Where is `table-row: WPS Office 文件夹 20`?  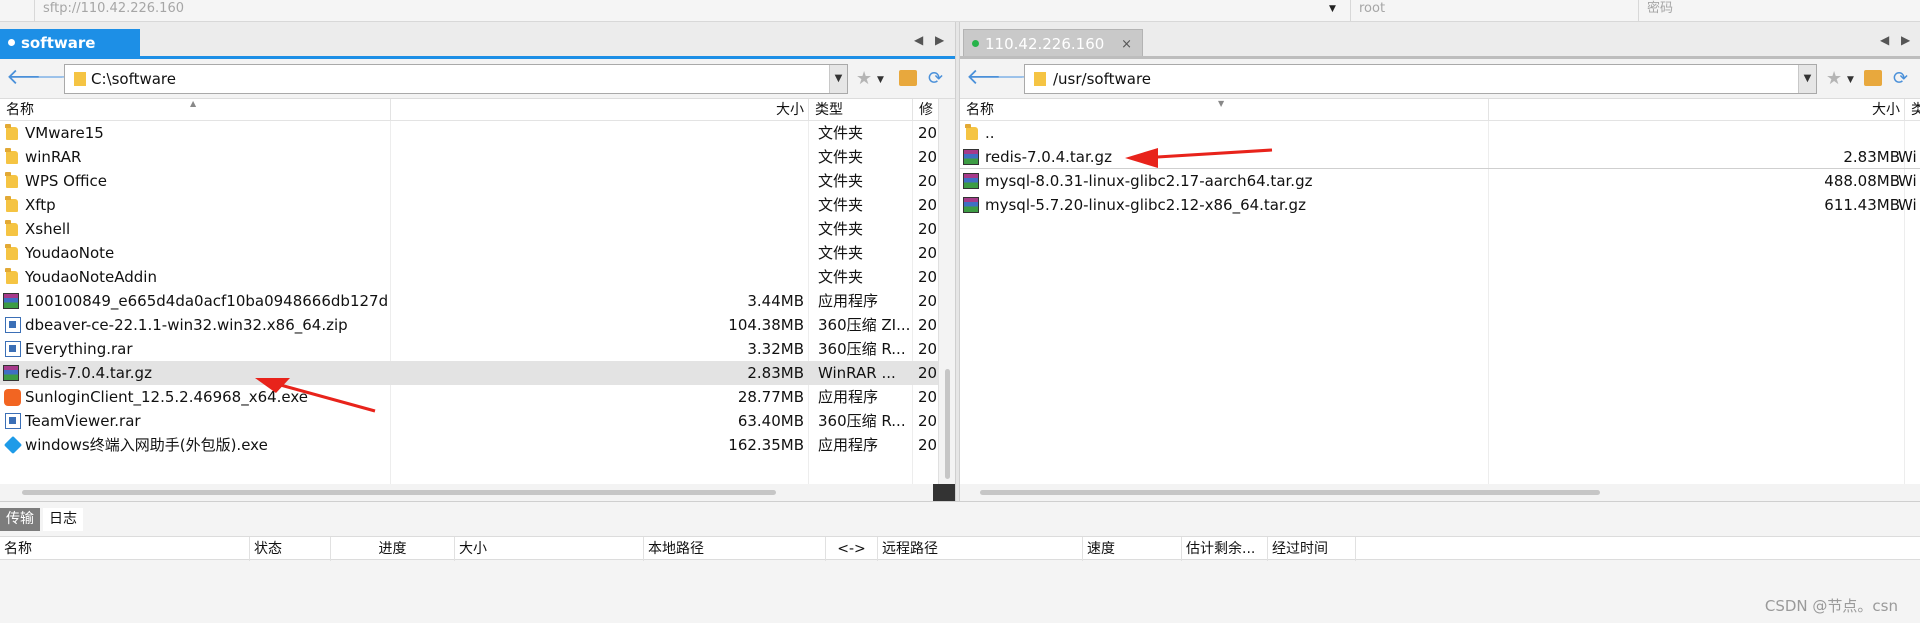
table-row: WPS Office 文件夹 20 is located at coordinates (477, 181).